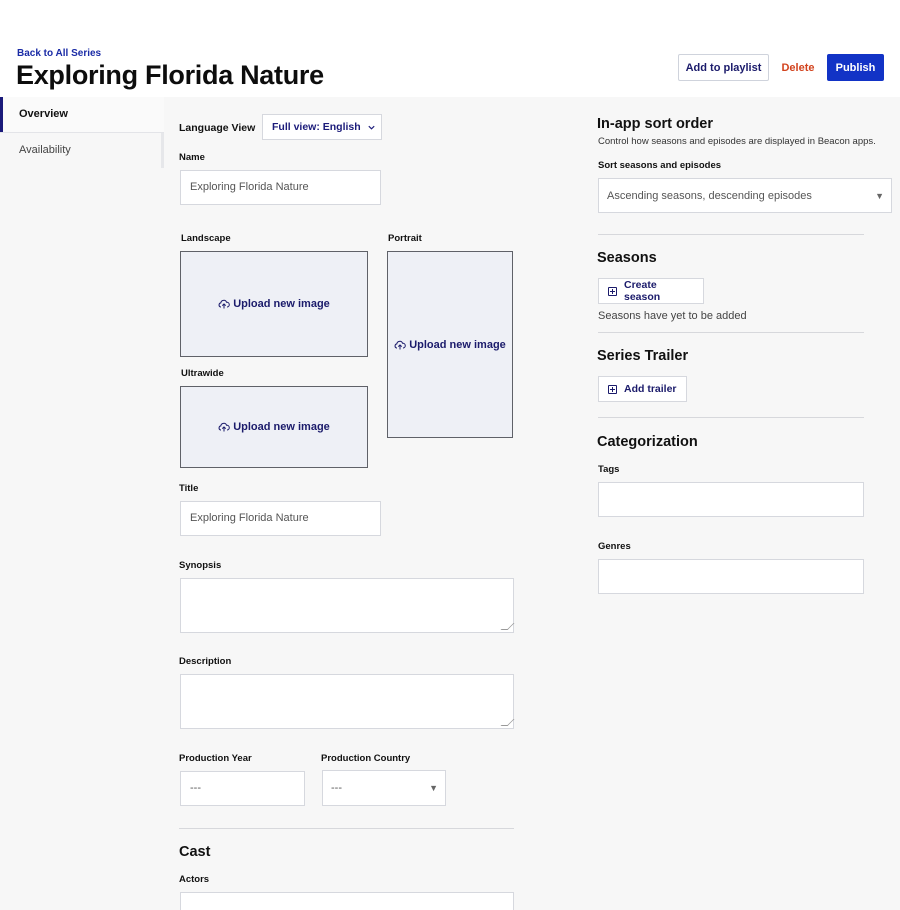  I want to click on create-season-label: Create season, so click(642, 291).